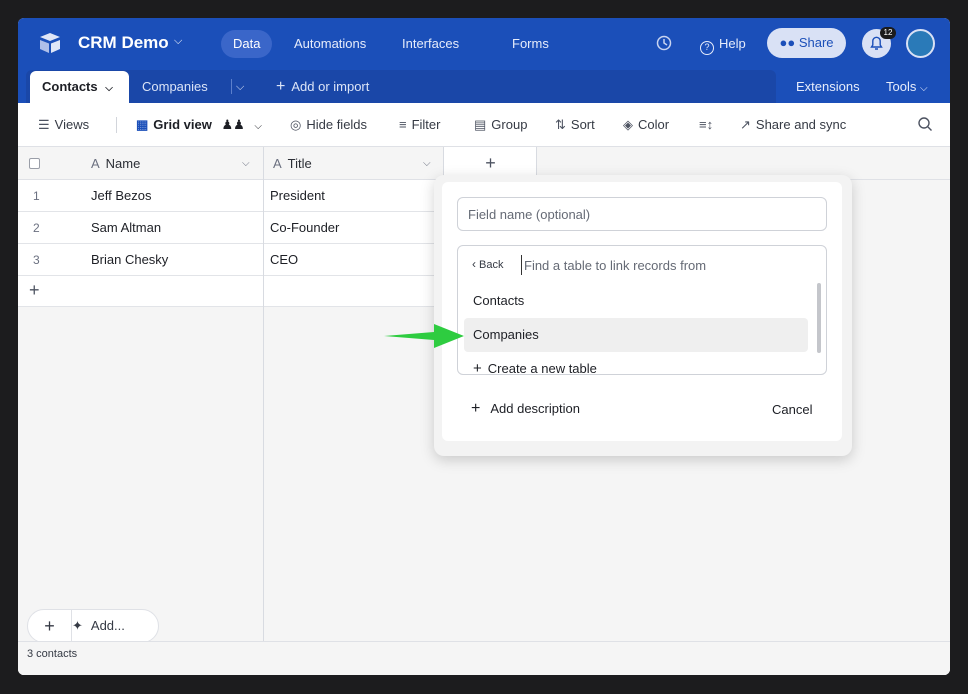 The height and width of the screenshot is (694, 968). What do you see at coordinates (337, 124) in the screenshot?
I see `hide-fields-label: Hide fields` at bounding box center [337, 124].